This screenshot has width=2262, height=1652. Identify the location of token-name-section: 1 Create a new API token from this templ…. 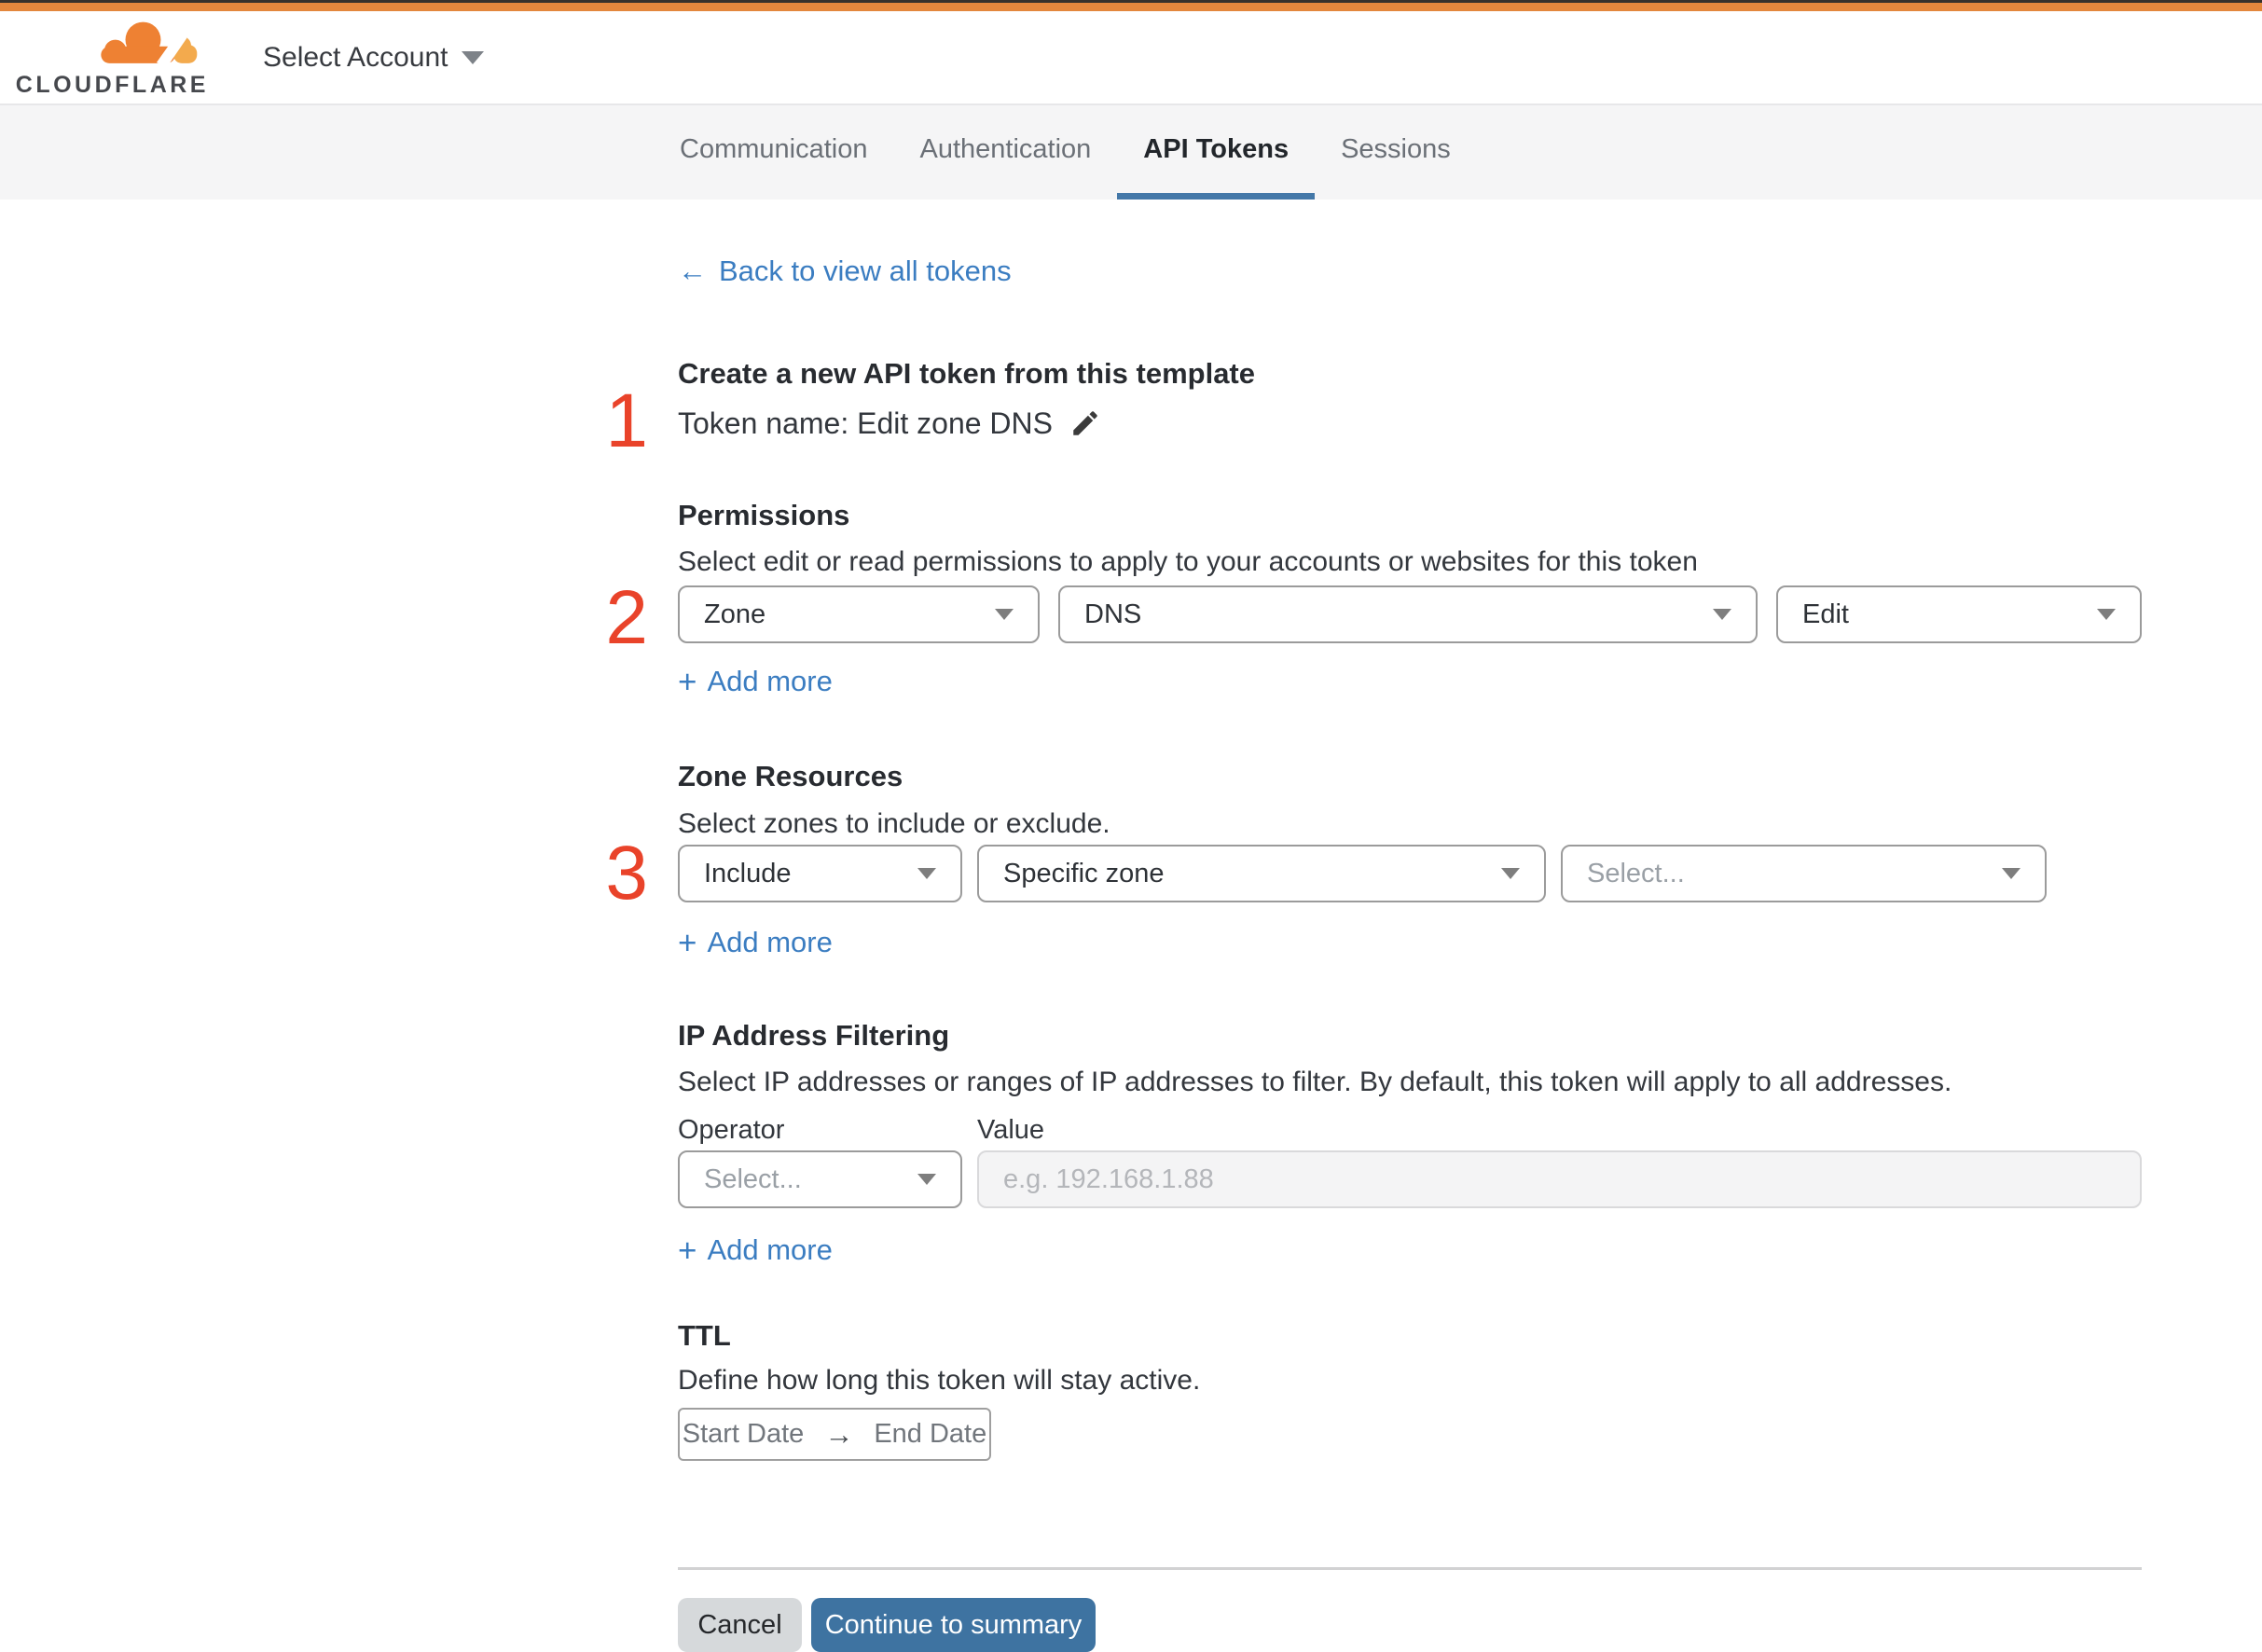
(1373, 409).